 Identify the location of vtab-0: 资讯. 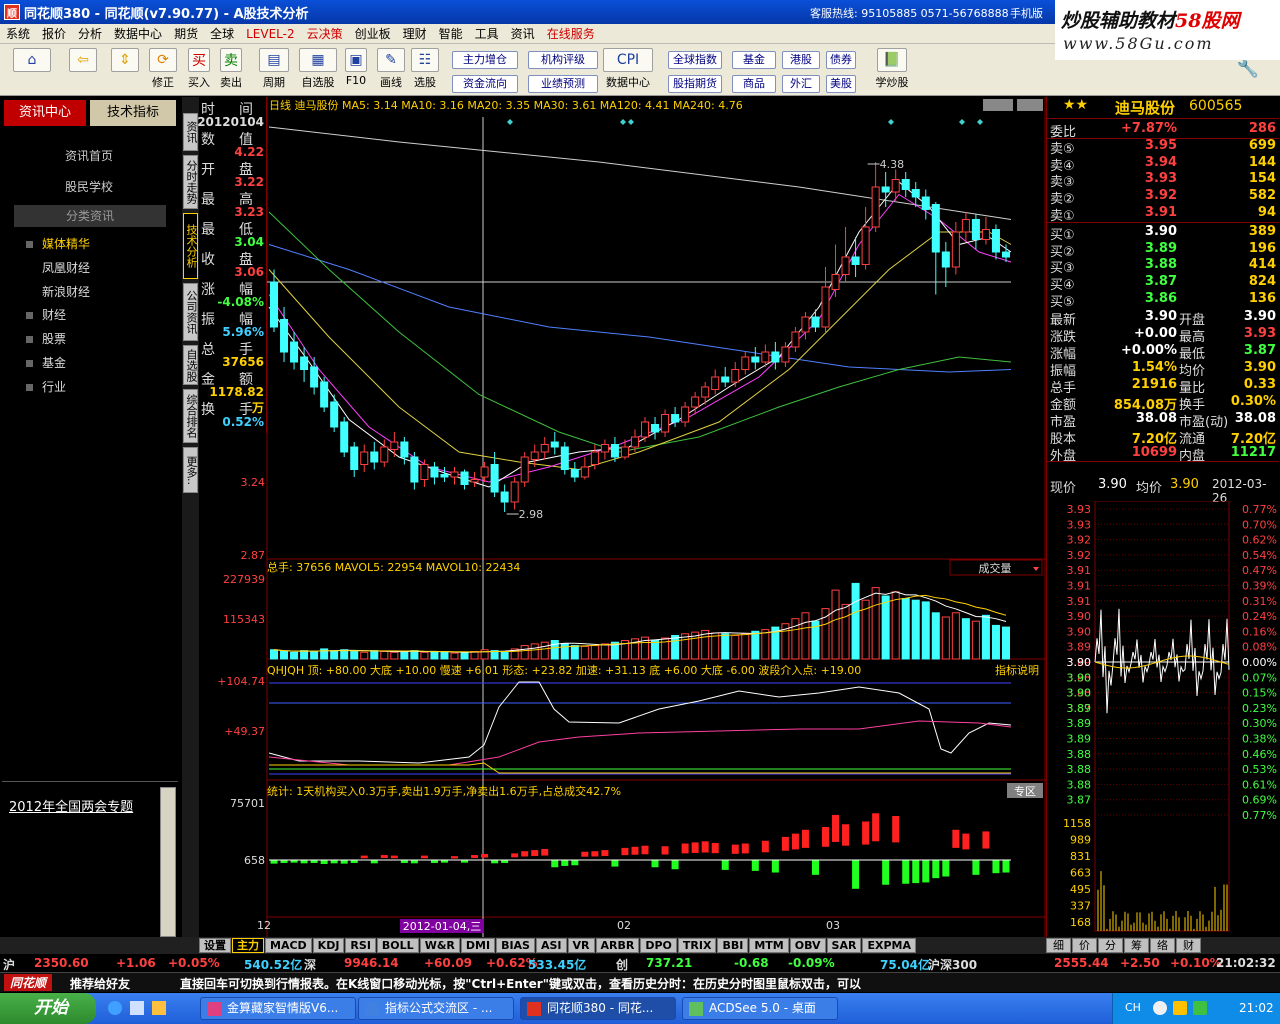
(190, 132).